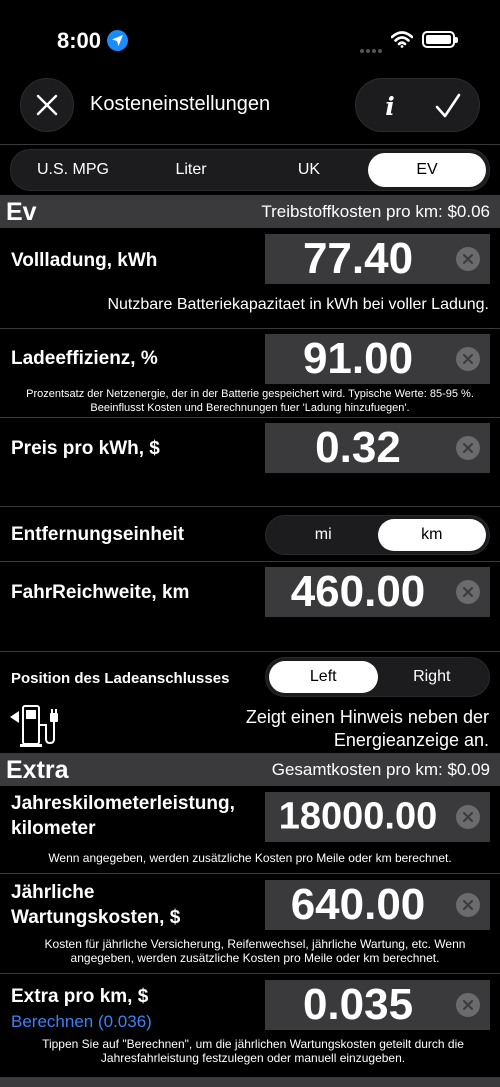  I want to click on range-value: 460.00, so click(358, 591).